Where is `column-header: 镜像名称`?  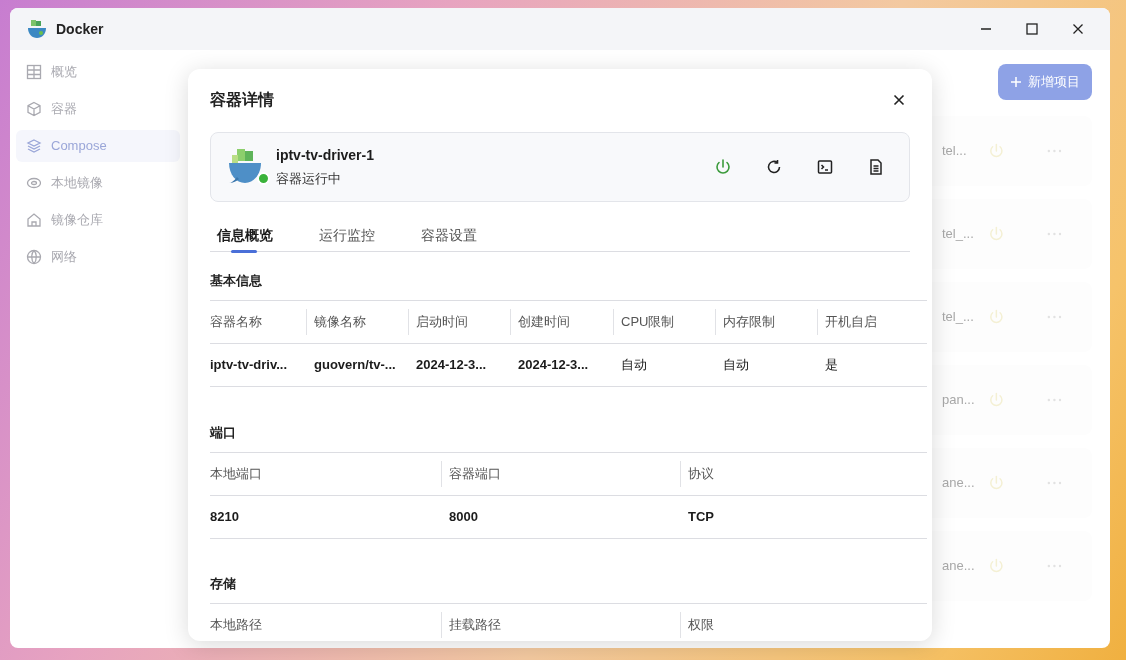
column-header: 镜像名称 is located at coordinates (340, 322).